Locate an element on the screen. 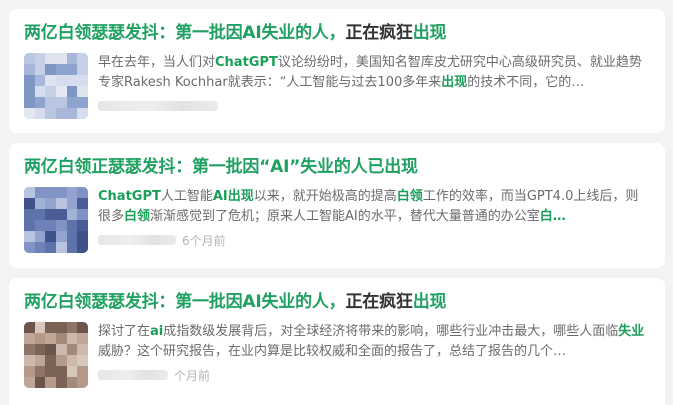 This screenshot has height=405, width=673. highlight-keyword: ai is located at coordinates (157, 331).